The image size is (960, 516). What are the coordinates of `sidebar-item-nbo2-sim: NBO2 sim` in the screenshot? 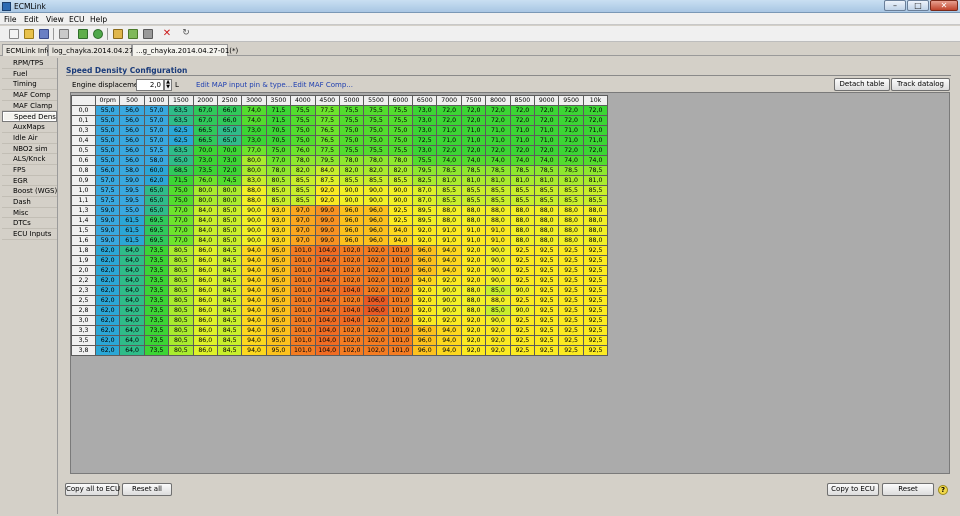 It's located at (29, 149).